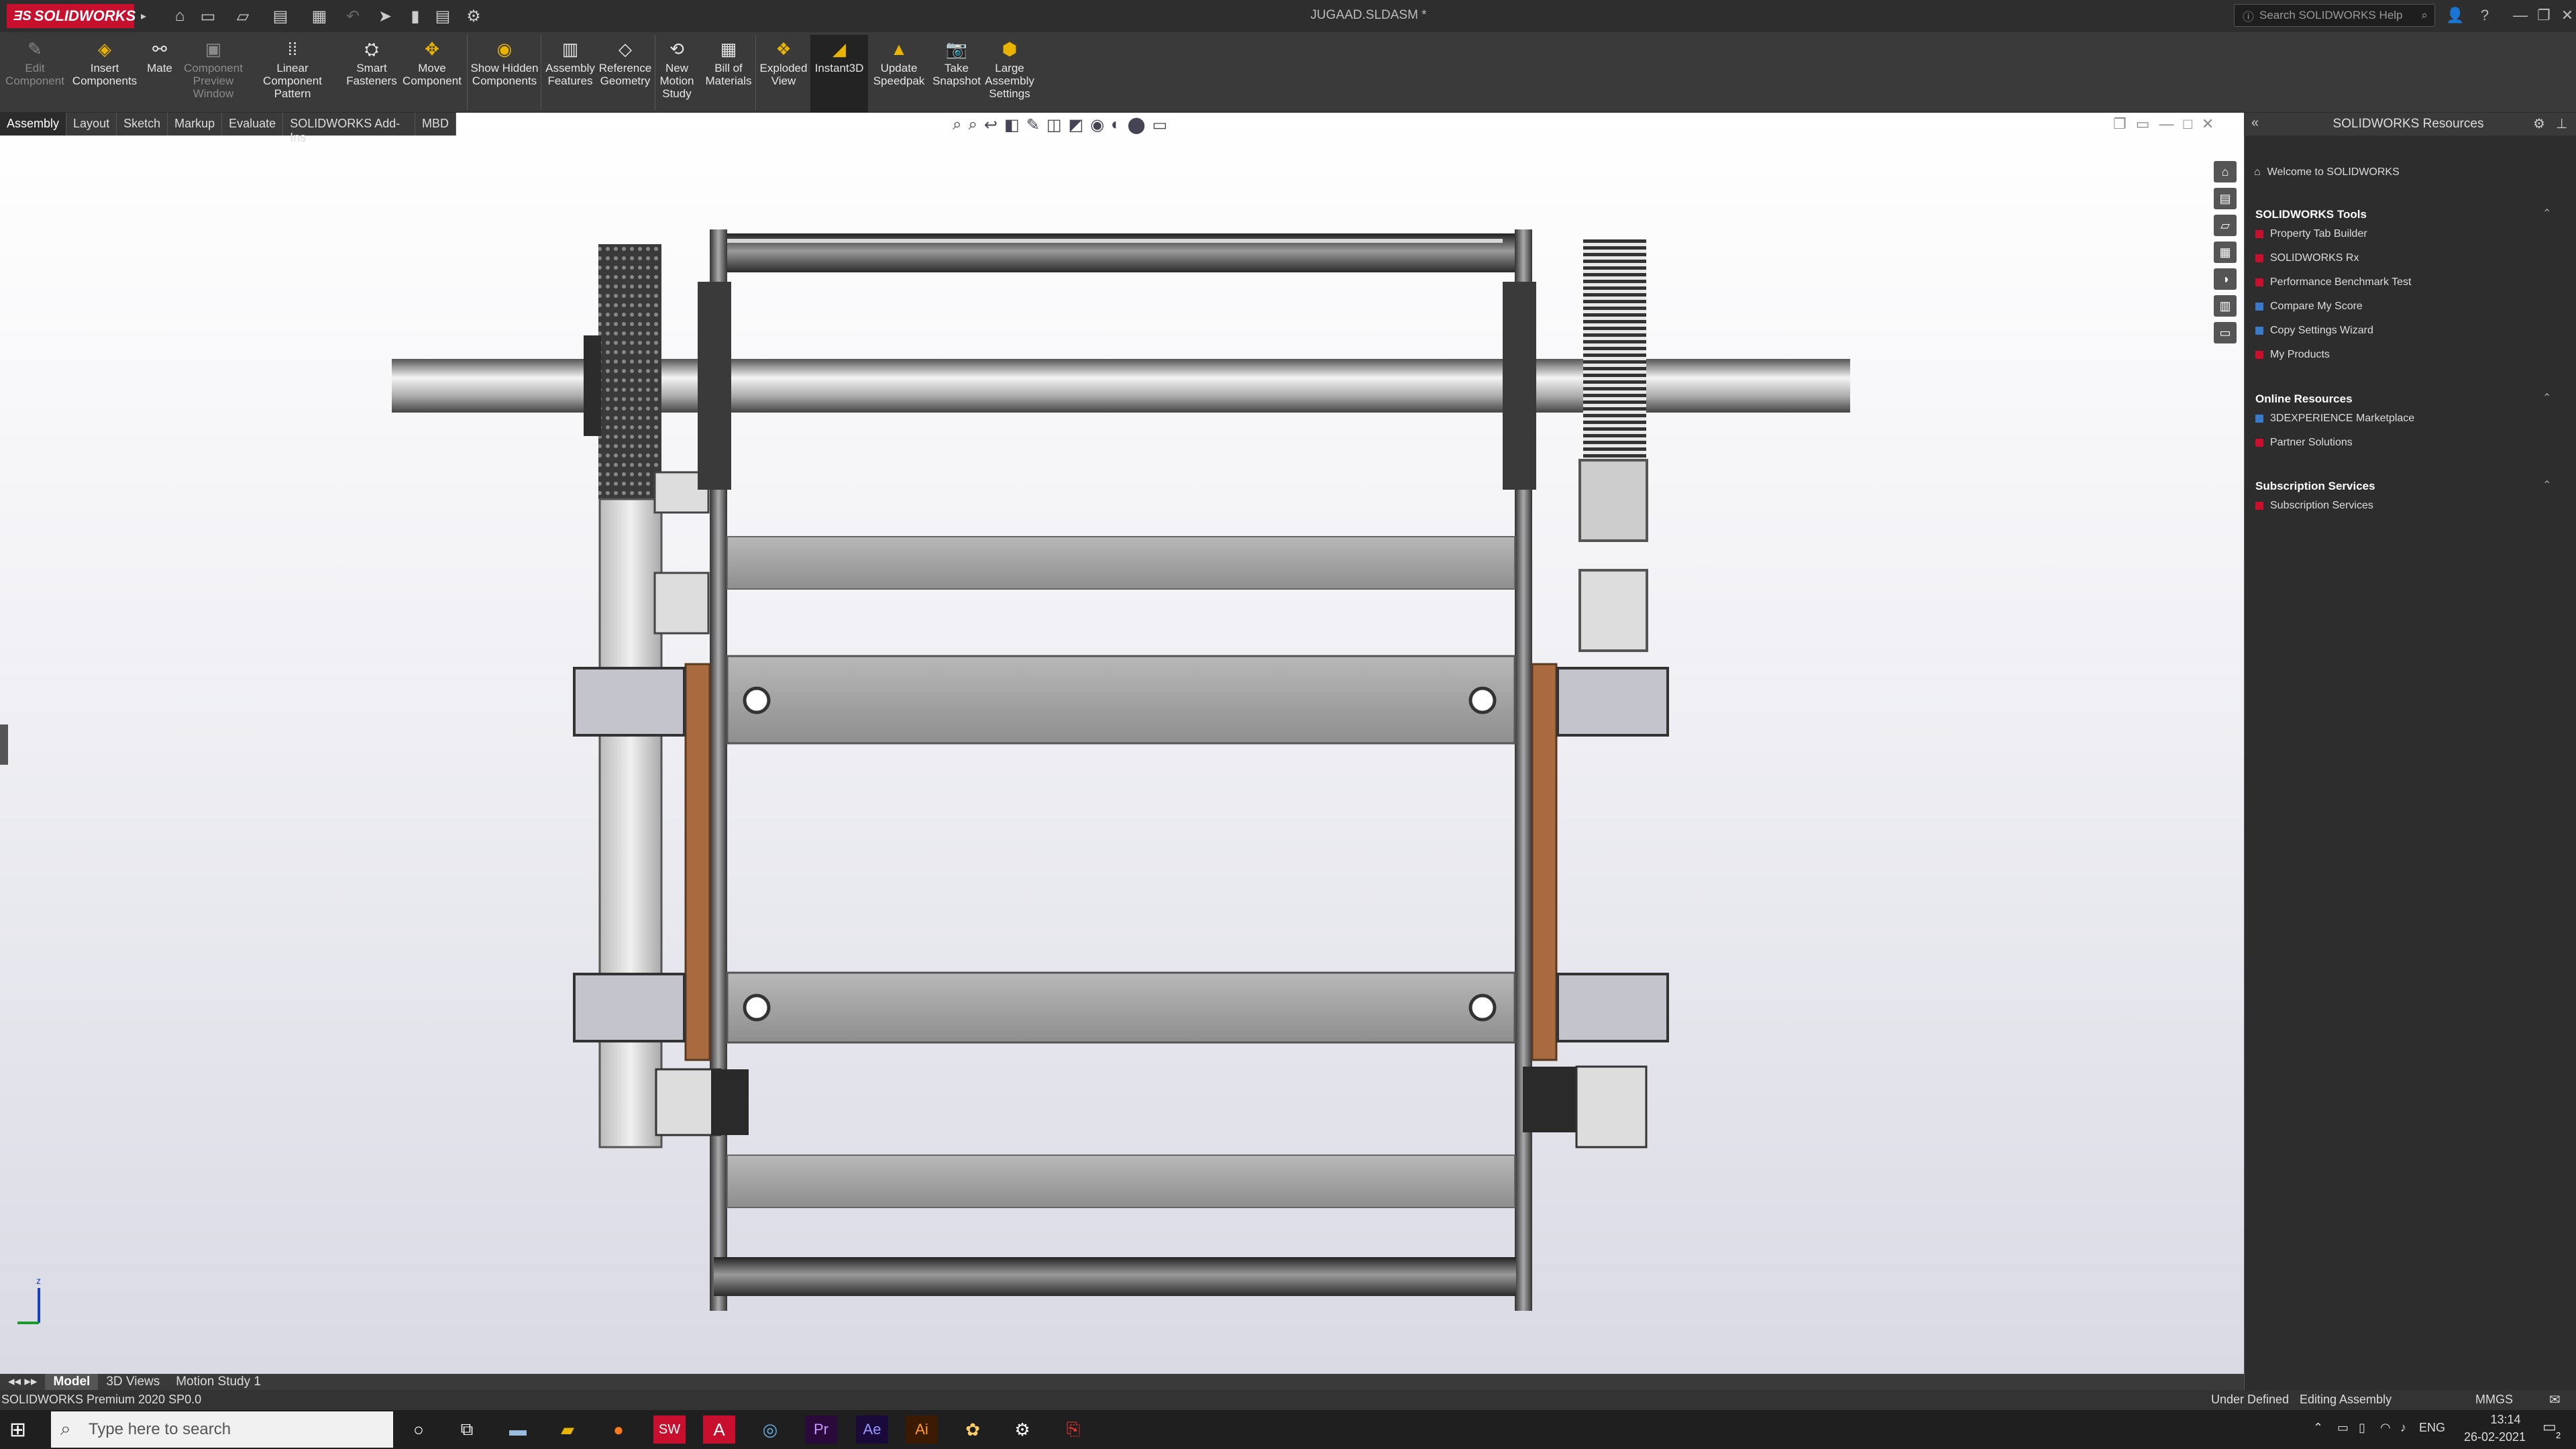 This screenshot has width=2576, height=1449. I want to click on volume-icon: ♪, so click(2403, 1428).